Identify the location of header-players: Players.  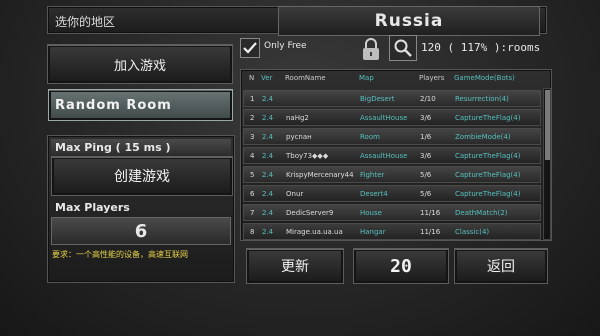
(432, 78).